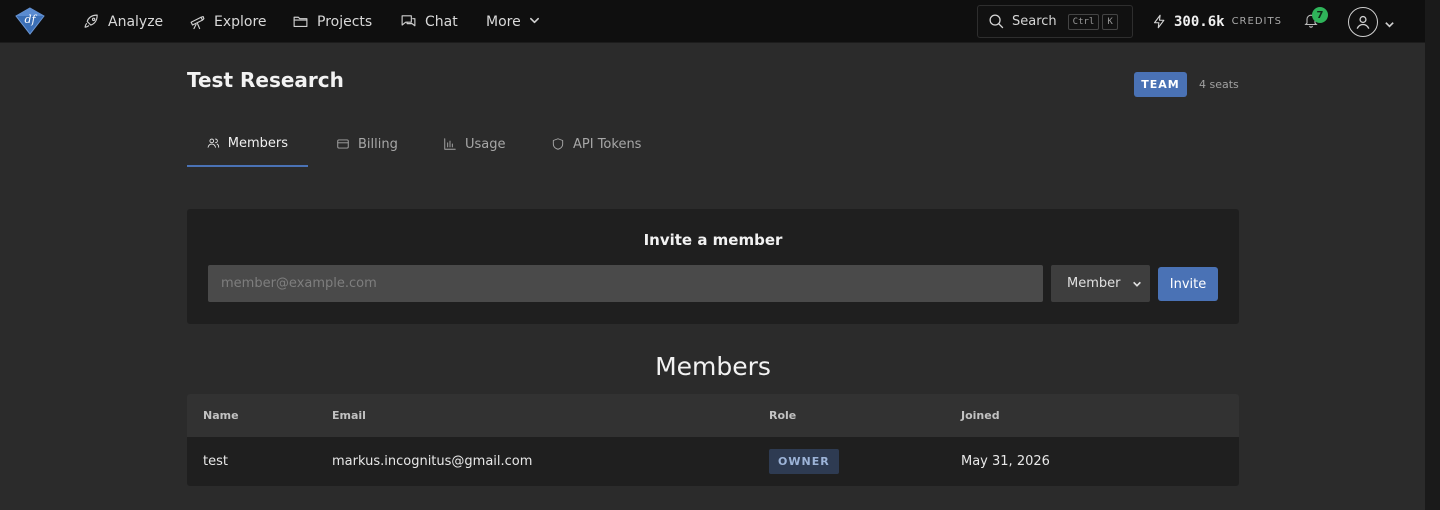 This screenshot has height=510, width=1440. I want to click on nav-explore: Explore, so click(228, 21).